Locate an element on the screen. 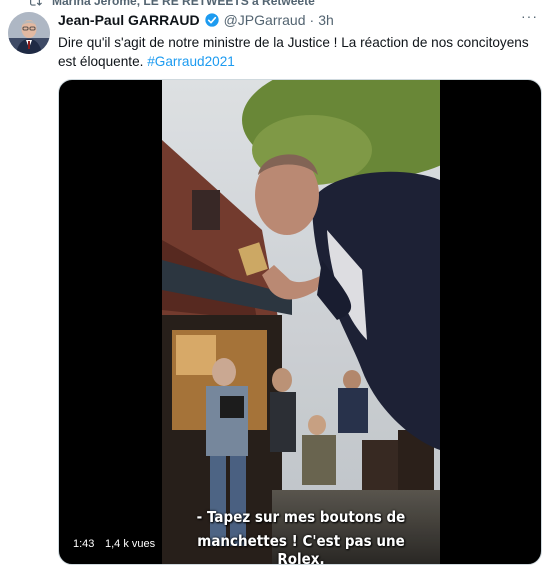 Image resolution: width=550 pixels, height=574 pixels. retweet-context: Marina Jérôme, LE RÉ RETWEETS a Retweeté is located at coordinates (171, 5).